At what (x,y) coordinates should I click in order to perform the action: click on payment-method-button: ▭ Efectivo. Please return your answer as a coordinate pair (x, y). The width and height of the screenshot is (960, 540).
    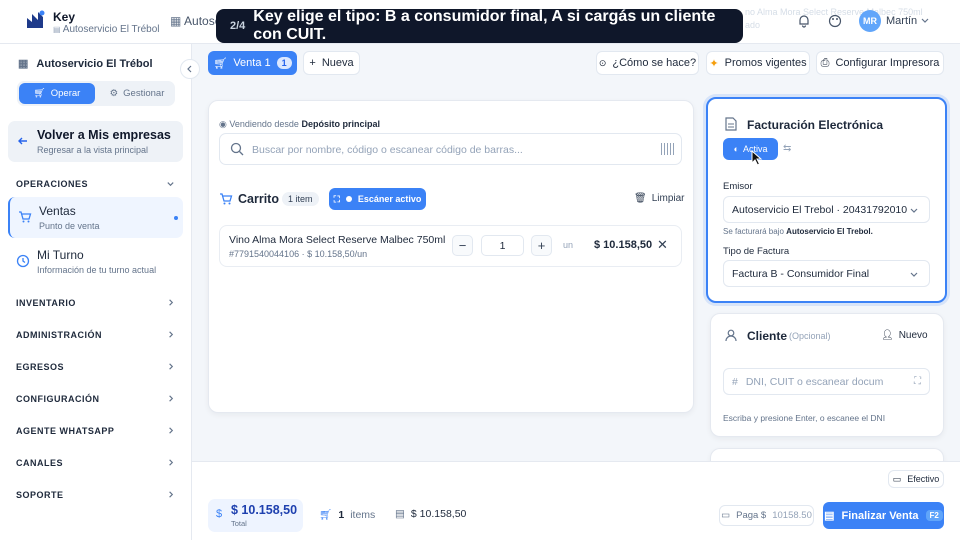
    Looking at the image, I should click on (916, 479).